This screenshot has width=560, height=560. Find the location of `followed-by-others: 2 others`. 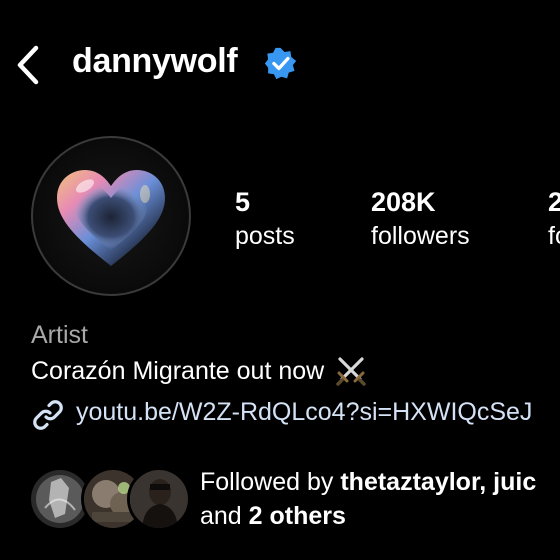

followed-by-others: 2 others is located at coordinates (297, 516).